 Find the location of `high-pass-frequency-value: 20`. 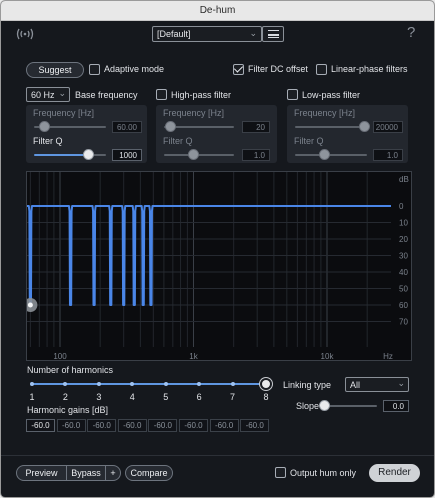

high-pass-frequency-value: 20 is located at coordinates (256, 127).